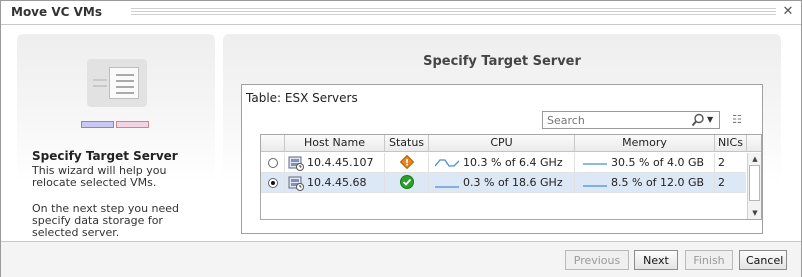 The width and height of the screenshot is (802, 277). I want to click on cpu-cell: 0.3 % of 18.6 GHz, so click(502, 183).